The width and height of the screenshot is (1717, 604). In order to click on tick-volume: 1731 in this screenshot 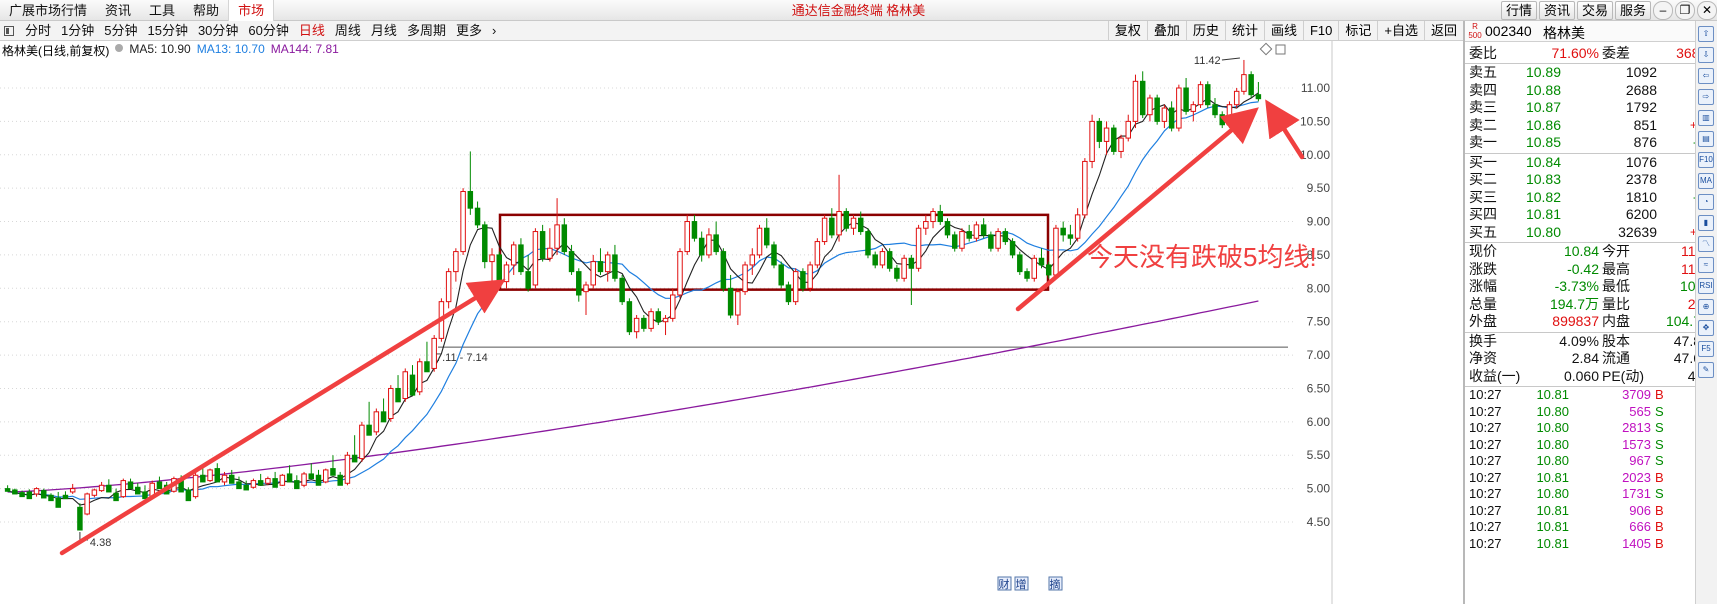, I will do `click(1636, 493)`.